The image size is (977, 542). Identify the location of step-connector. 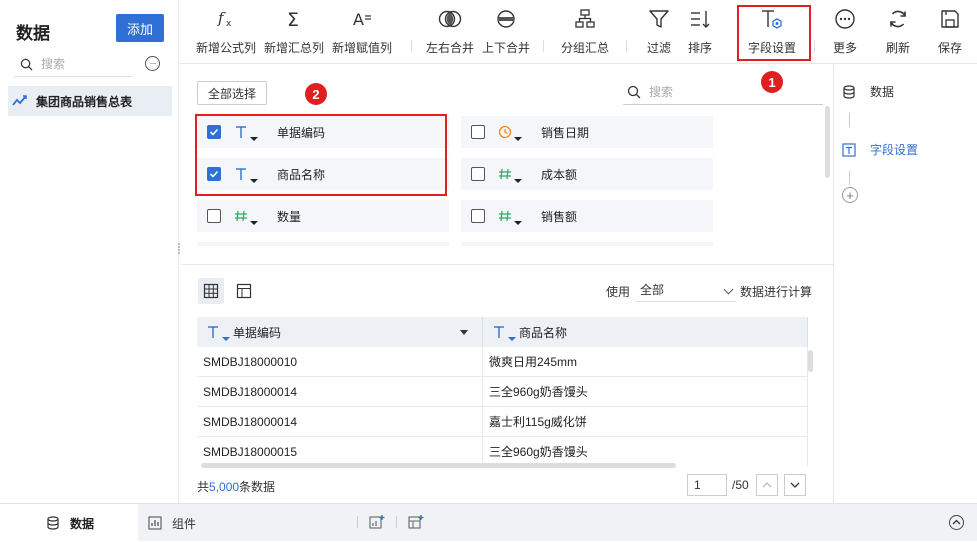
(849, 178).